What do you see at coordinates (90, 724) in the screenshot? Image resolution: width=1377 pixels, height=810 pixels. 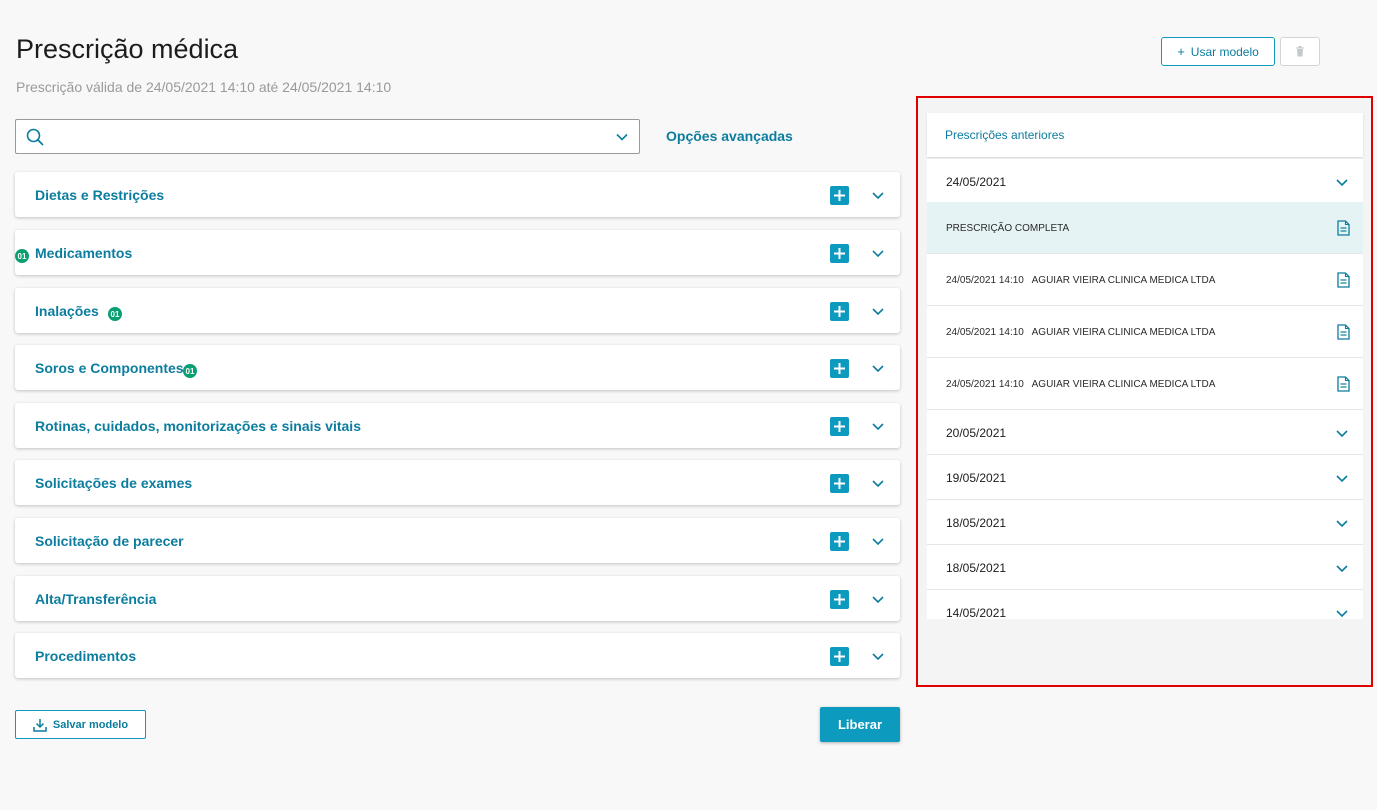 I see `save-model-label: Salvar modelo` at bounding box center [90, 724].